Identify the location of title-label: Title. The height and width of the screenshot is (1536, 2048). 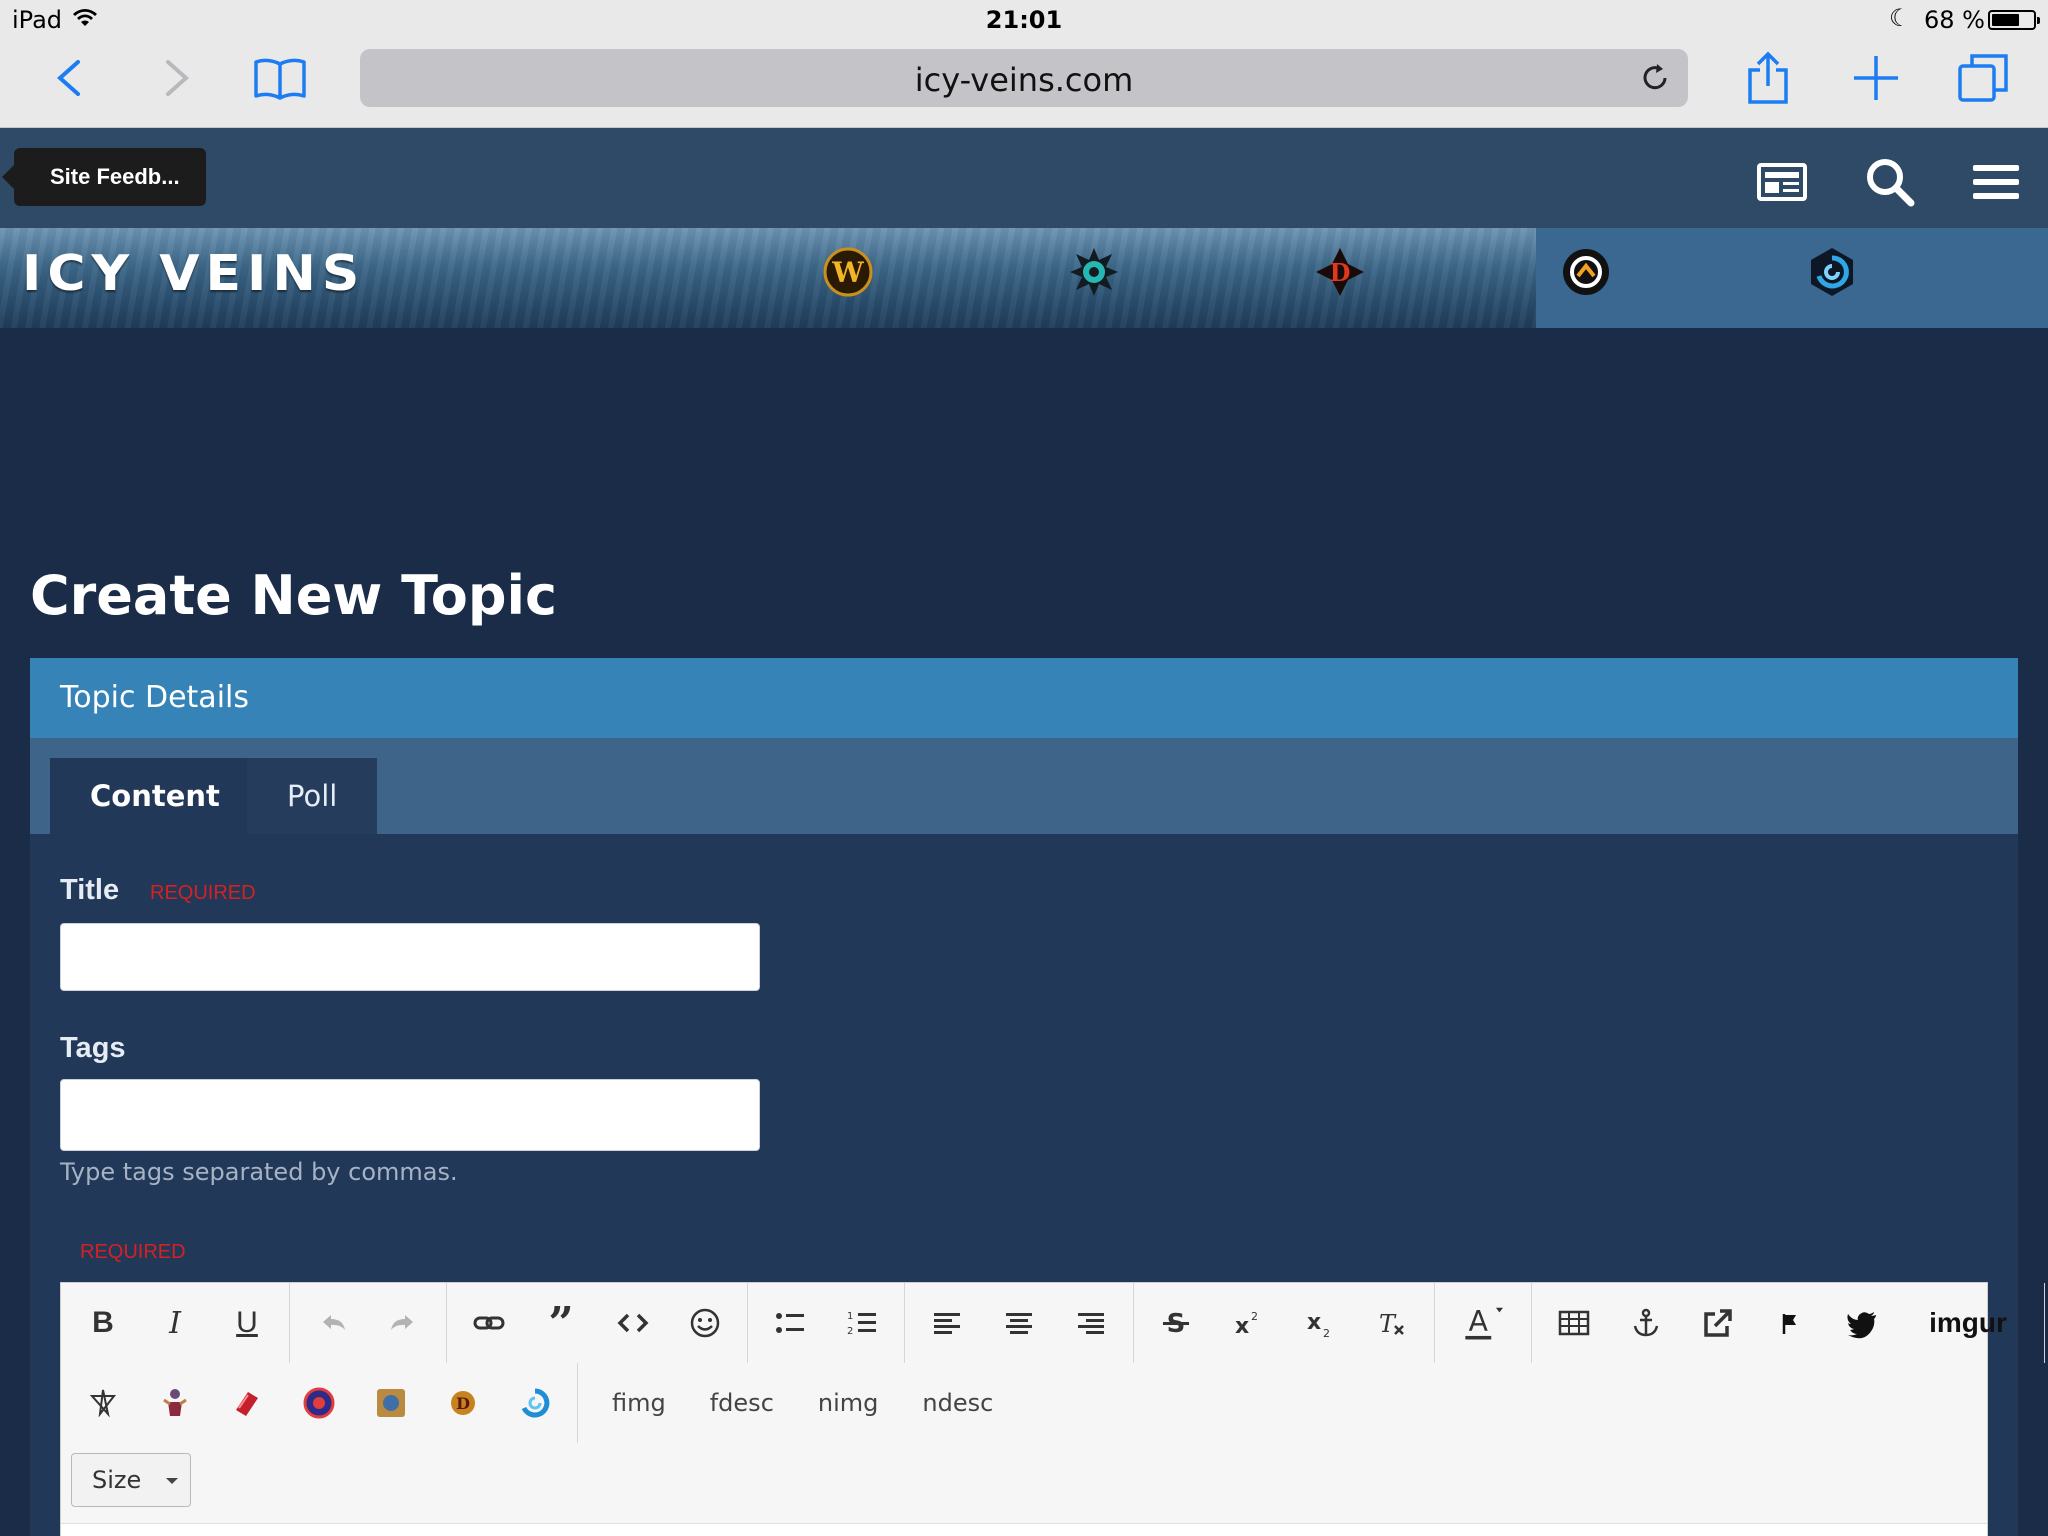
(90, 890).